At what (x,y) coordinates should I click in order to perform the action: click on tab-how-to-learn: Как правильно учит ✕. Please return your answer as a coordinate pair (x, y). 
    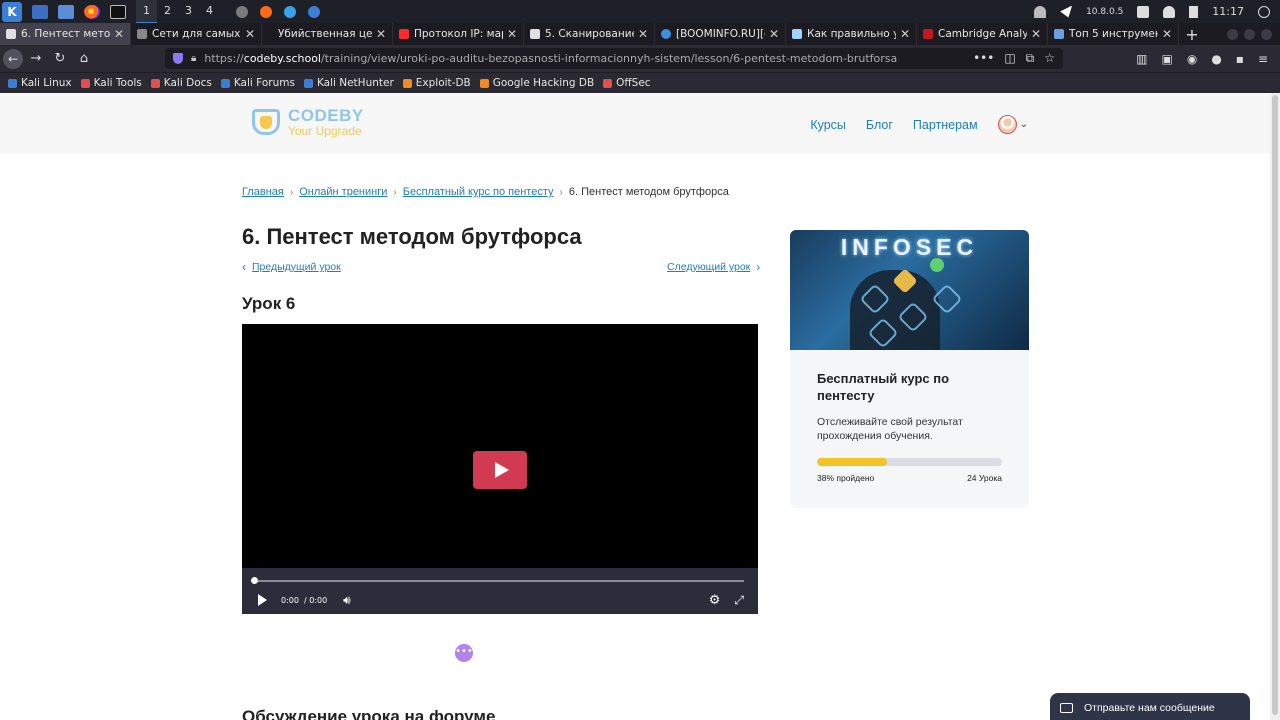
    Looking at the image, I should click on (851, 34).